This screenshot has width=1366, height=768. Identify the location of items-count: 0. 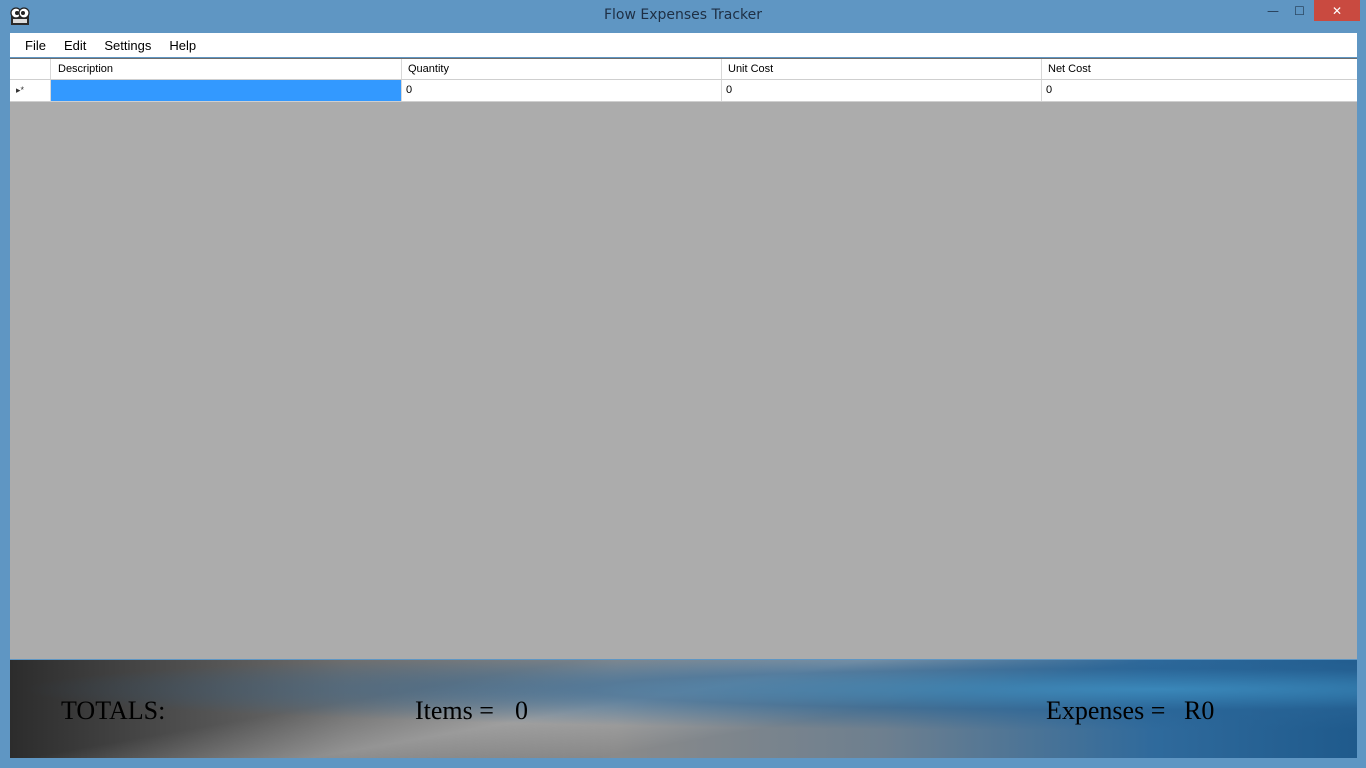
(521, 710).